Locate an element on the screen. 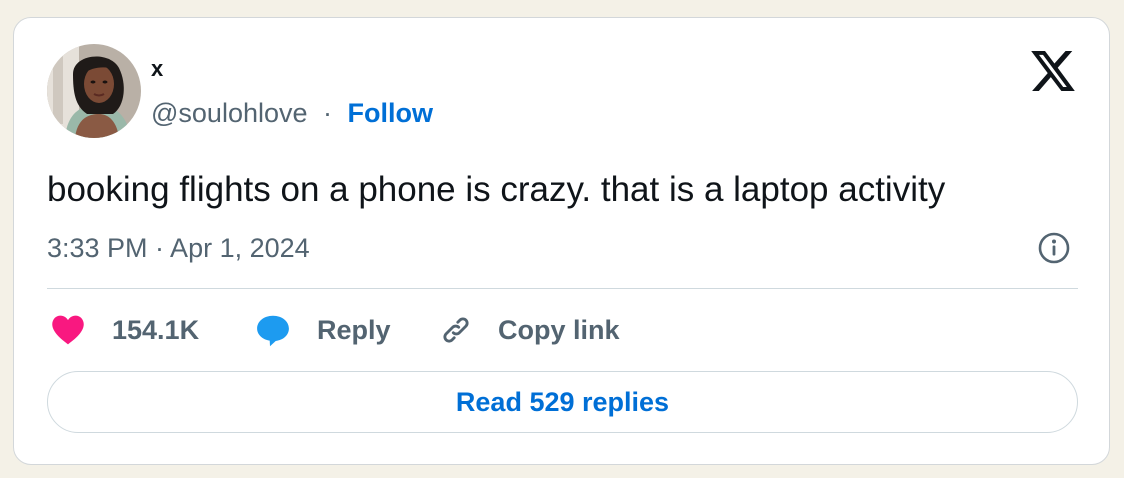  avatar-photo is located at coordinates (94, 91).